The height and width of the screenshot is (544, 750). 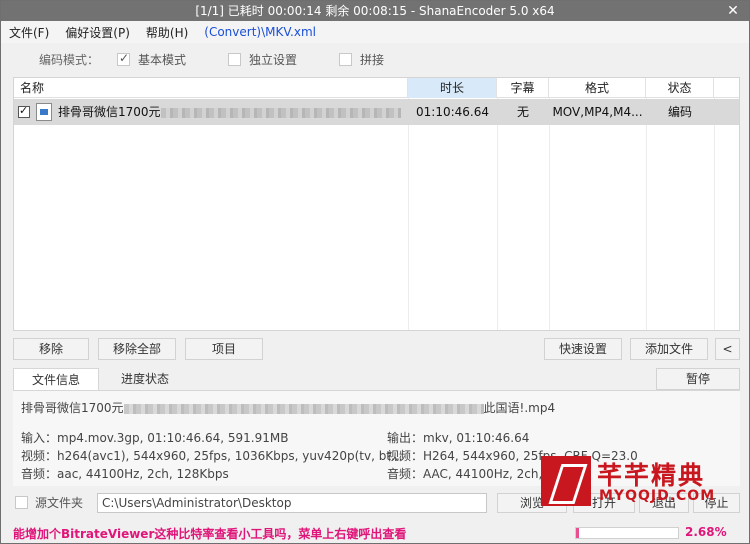 I want to click on collapse-button: <, so click(x=727, y=349).